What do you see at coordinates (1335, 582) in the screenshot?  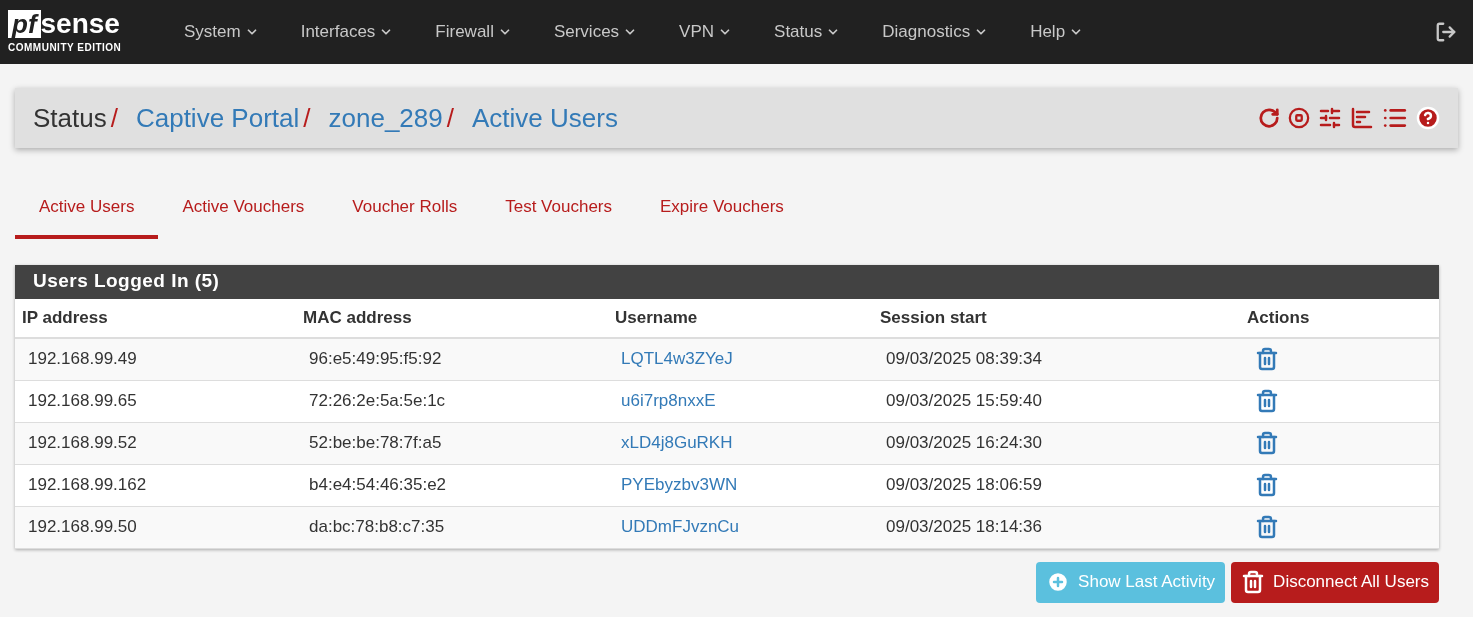 I see `disconnect-button: Disconnect All Users` at bounding box center [1335, 582].